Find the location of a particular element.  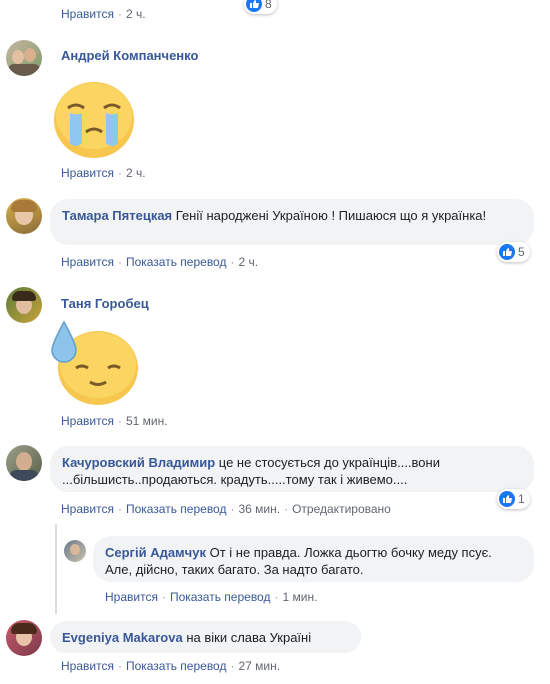

sweat-sticker is located at coordinates (95, 363).